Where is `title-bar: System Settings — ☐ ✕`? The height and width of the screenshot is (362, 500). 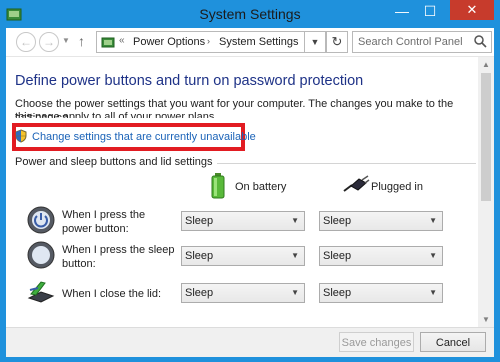
title-bar: System Settings — ☐ ✕ is located at coordinates (250, 14).